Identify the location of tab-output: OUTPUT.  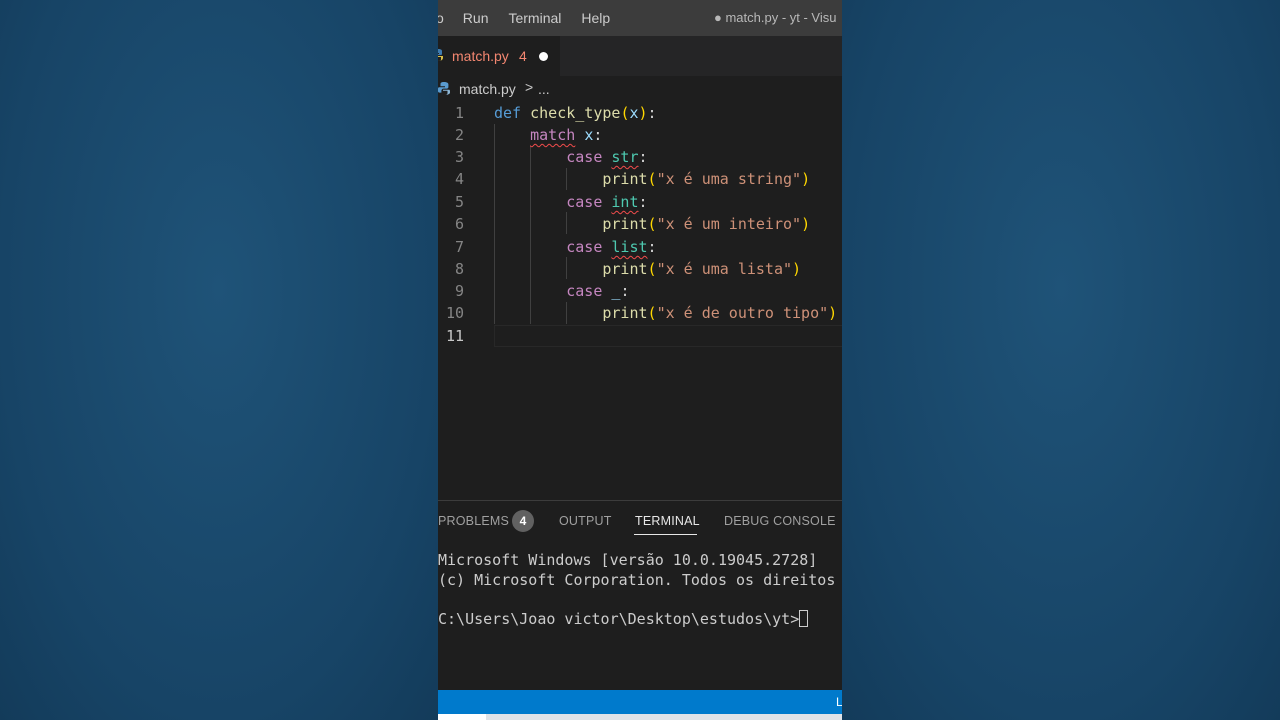
(585, 521).